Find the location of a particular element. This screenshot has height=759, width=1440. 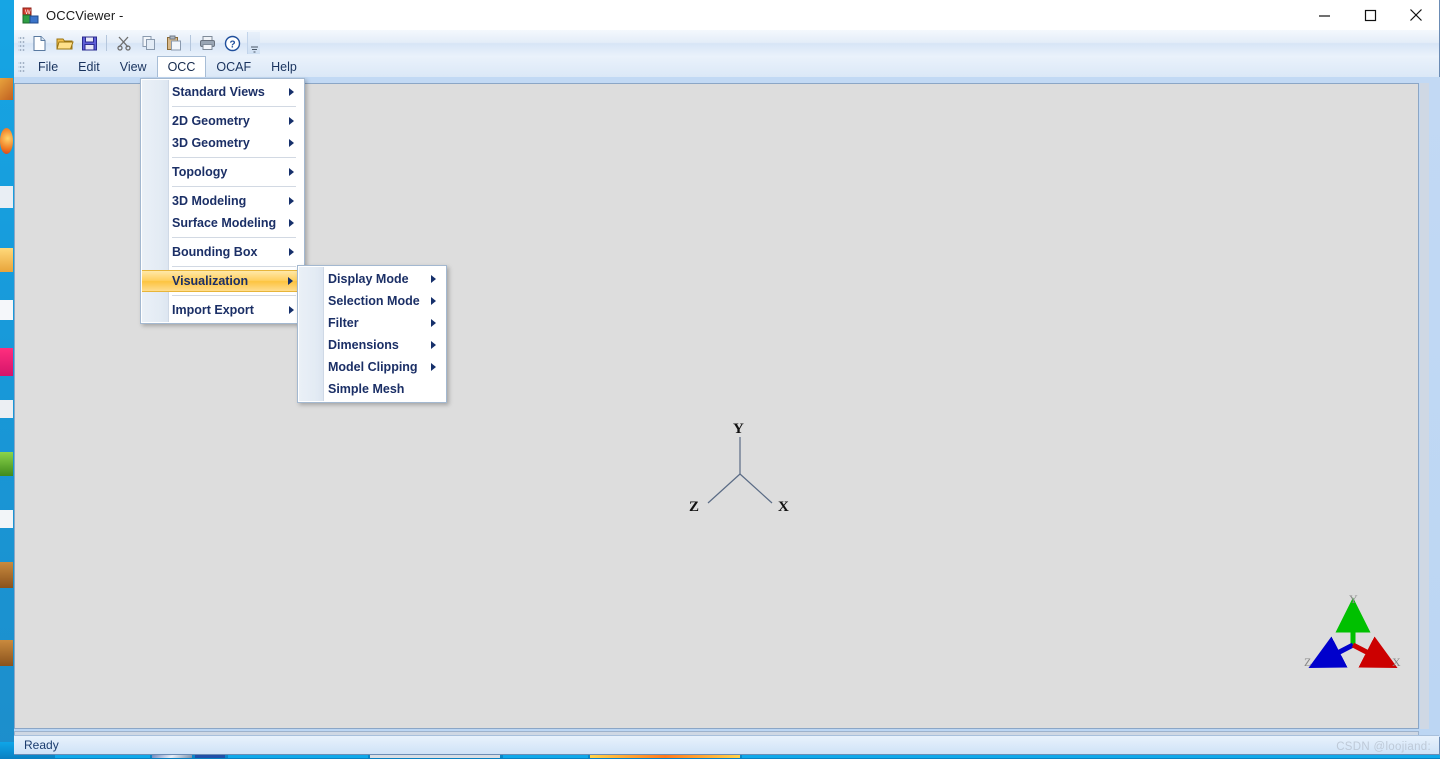

menu-file: File is located at coordinates (48, 66).